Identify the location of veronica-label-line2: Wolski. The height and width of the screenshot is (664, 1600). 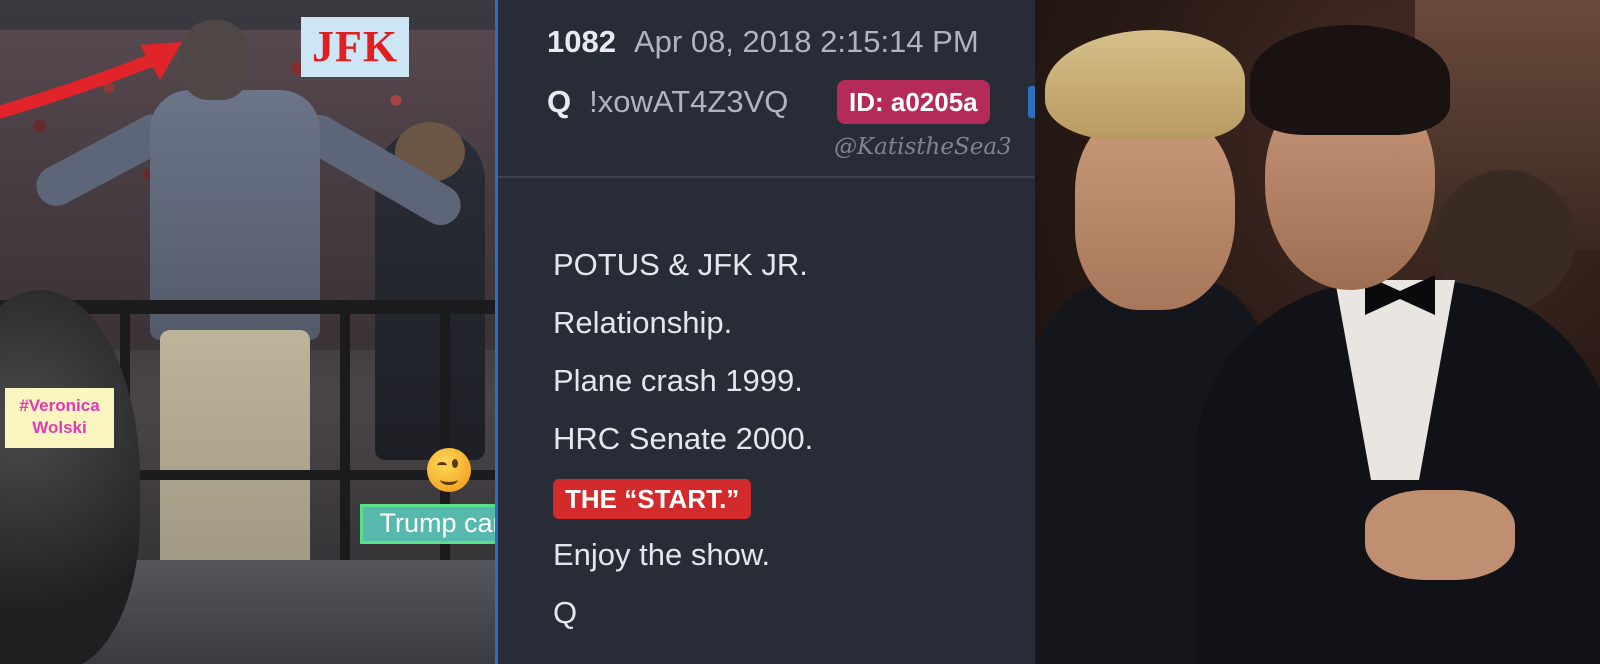
(59, 427).